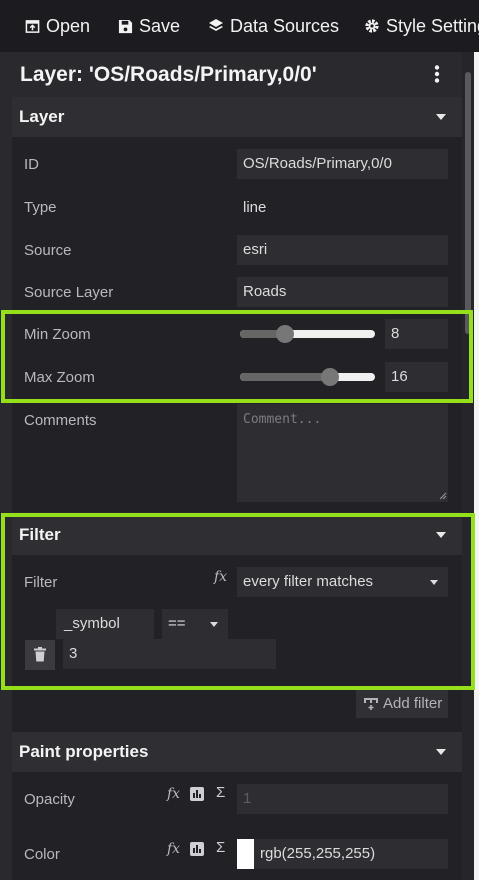 This screenshot has height=880, width=479. Describe the element at coordinates (49, 799) in the screenshot. I see `opacity-label: Opacity` at that location.